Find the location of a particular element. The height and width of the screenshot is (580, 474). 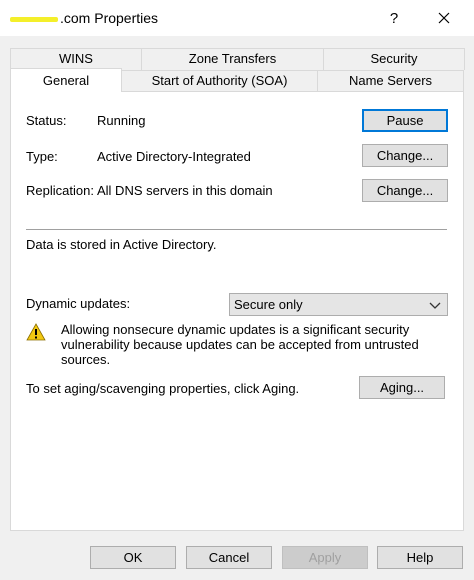

redaction-mark is located at coordinates (34, 19).